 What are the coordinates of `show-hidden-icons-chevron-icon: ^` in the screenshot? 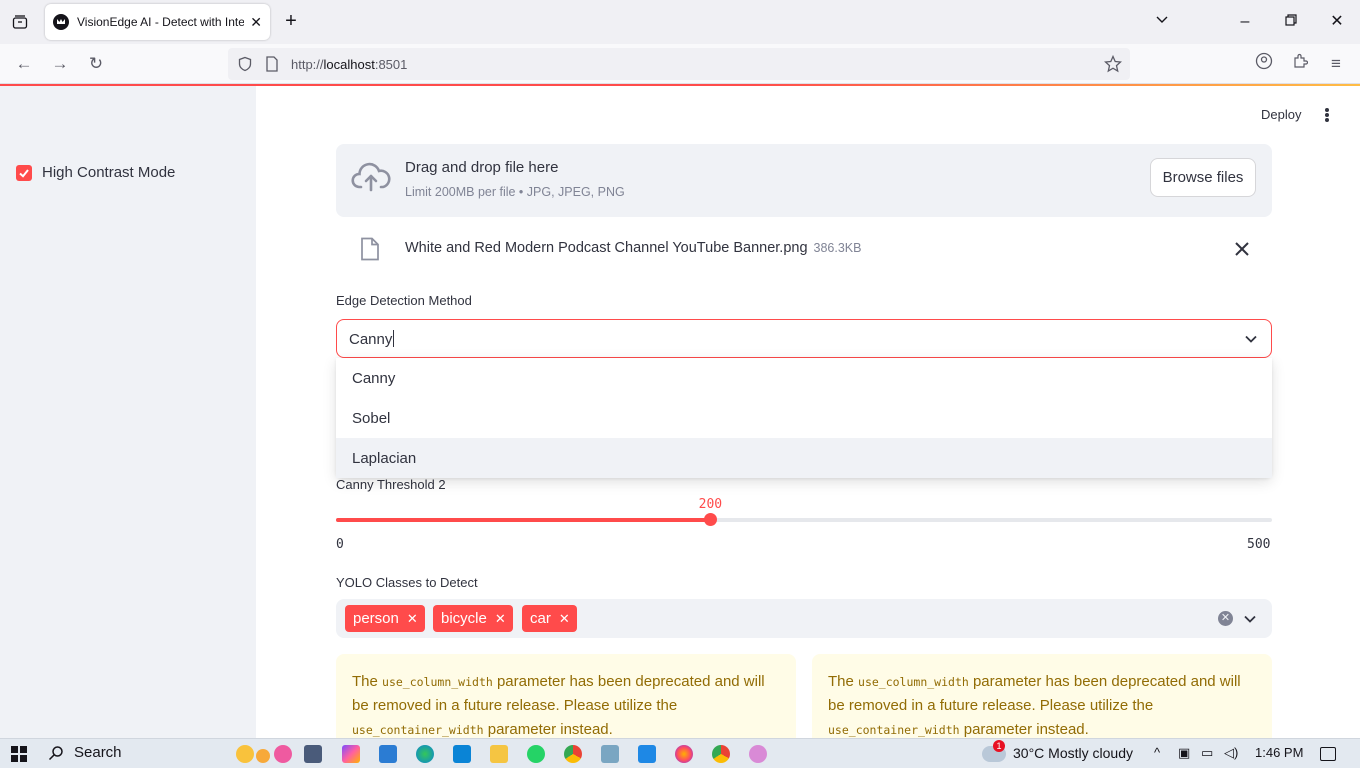 It's located at (1157, 752).